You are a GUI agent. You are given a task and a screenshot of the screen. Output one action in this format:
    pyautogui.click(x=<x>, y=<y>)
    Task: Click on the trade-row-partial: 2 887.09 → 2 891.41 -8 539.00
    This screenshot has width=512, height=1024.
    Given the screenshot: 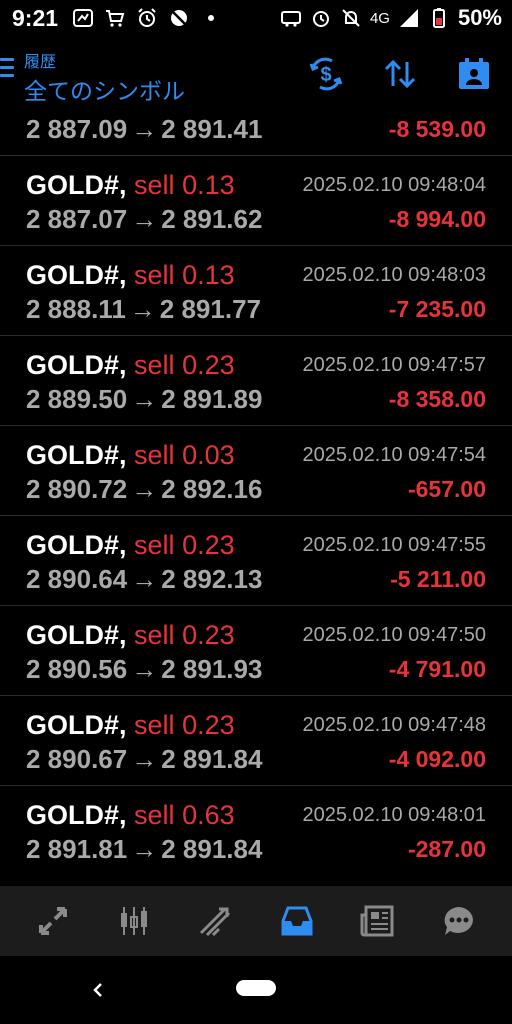 What is the action you would take?
    pyautogui.click(x=256, y=131)
    